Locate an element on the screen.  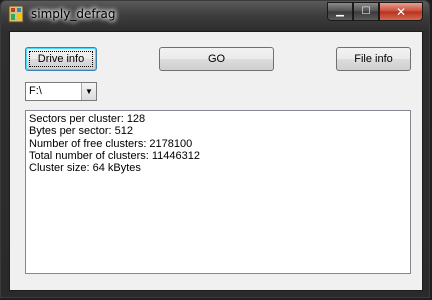
file-info-label: File info is located at coordinates (373, 59).